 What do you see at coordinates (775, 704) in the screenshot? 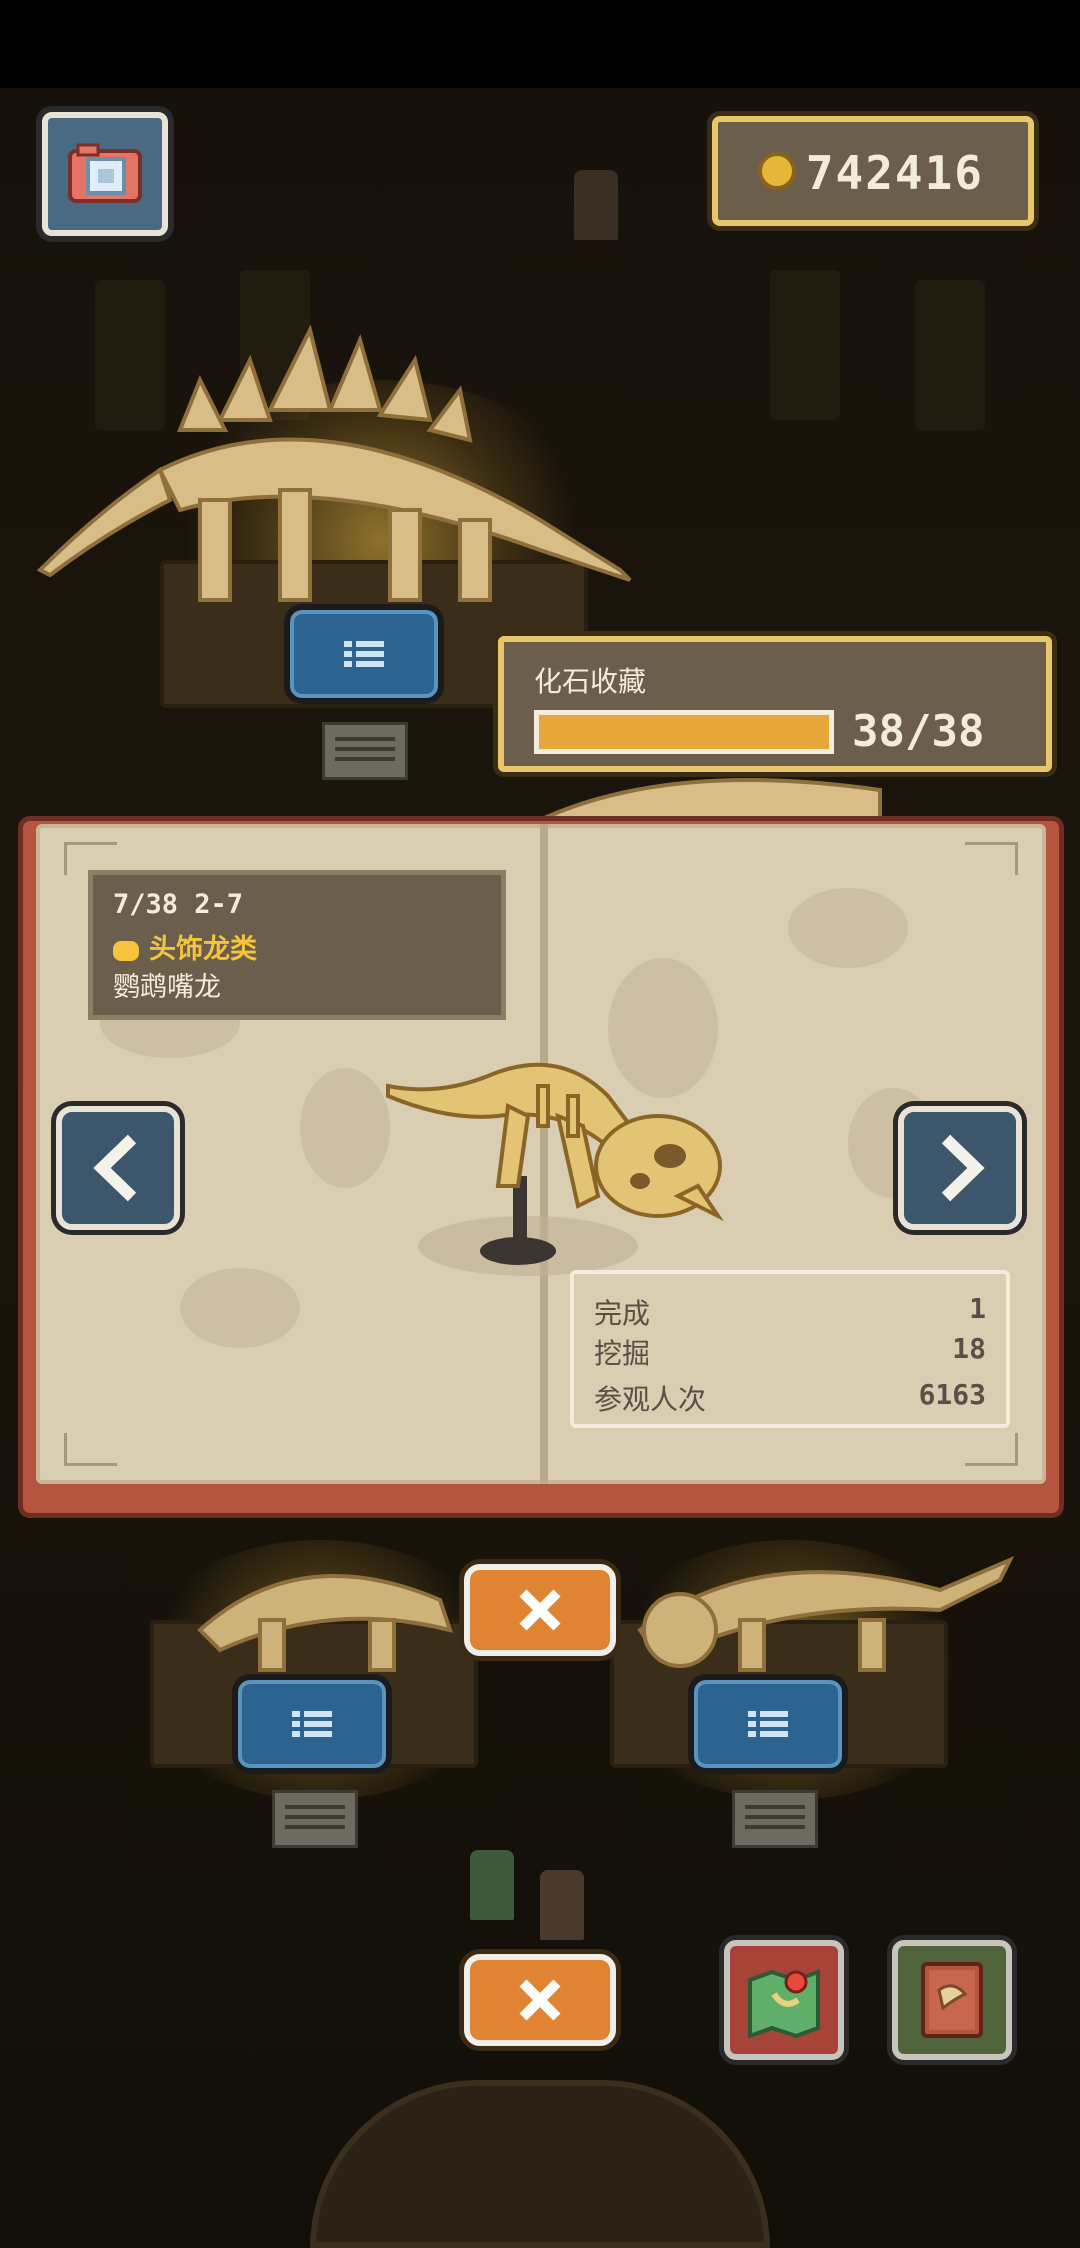
I see `fossil-collection-panel: 化石收藏 38/38` at bounding box center [775, 704].